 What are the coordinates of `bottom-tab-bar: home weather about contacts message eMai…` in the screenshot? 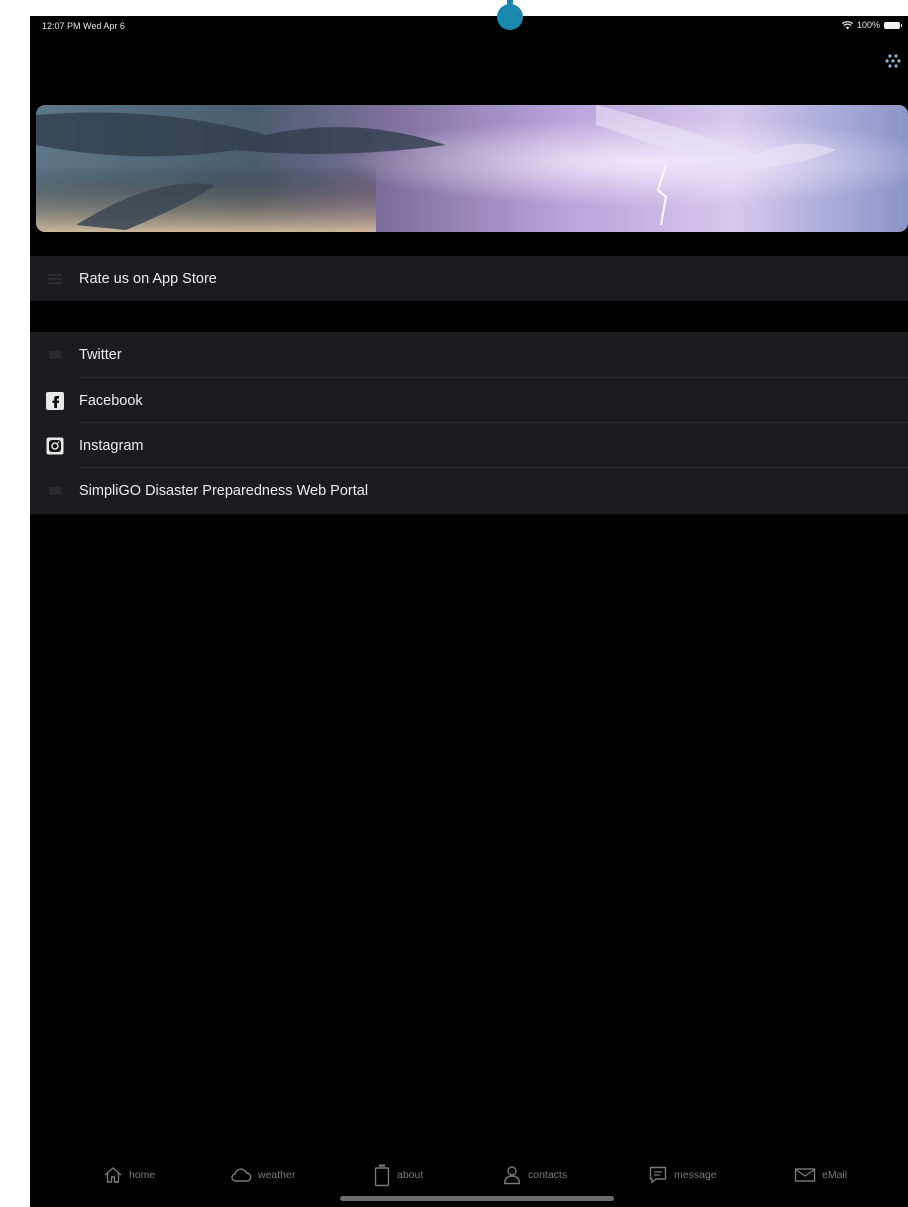 It's located at (469, 1174).